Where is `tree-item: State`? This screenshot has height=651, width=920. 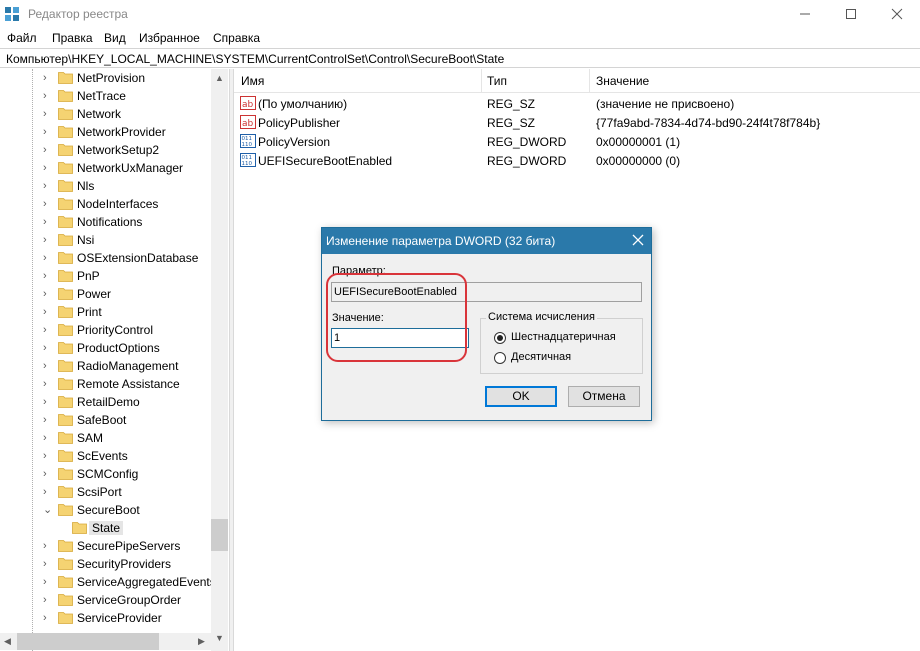 tree-item: State is located at coordinates (105, 528).